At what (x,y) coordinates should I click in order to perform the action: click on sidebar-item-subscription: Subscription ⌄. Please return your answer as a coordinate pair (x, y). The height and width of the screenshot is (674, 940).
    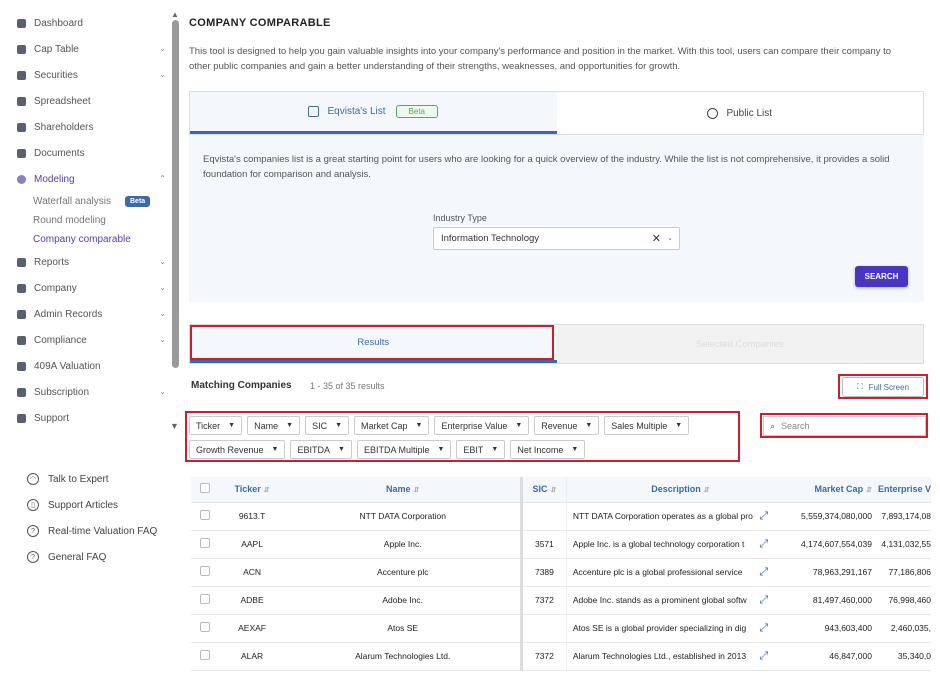
    Looking at the image, I should click on (85, 392).